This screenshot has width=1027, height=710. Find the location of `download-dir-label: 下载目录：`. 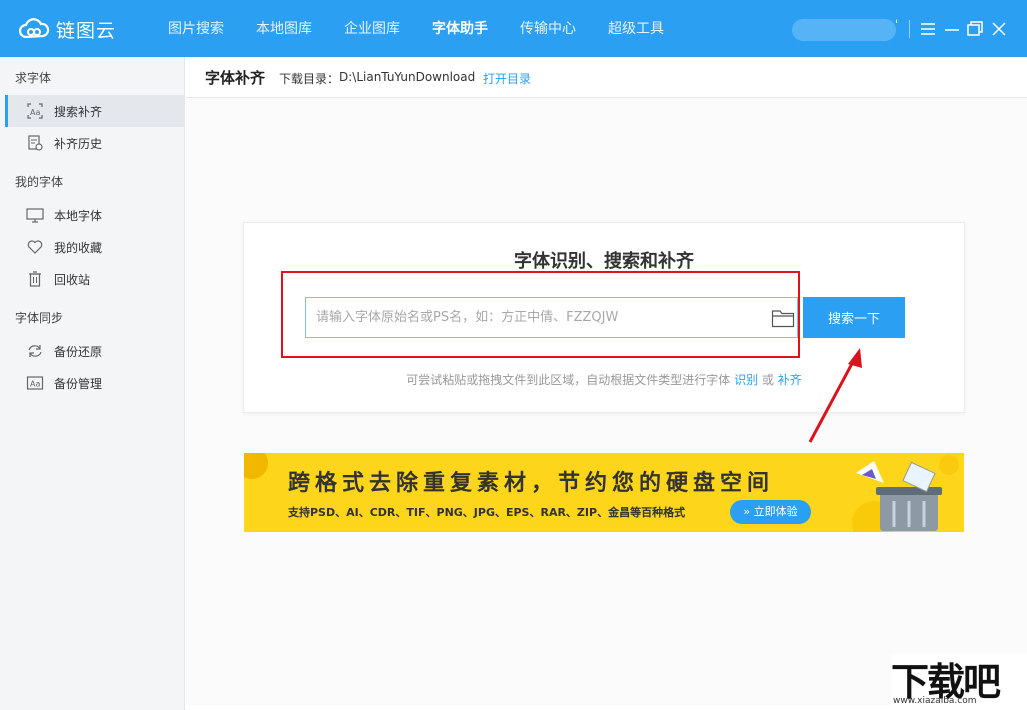

download-dir-label: 下载目录： is located at coordinates (309, 78).